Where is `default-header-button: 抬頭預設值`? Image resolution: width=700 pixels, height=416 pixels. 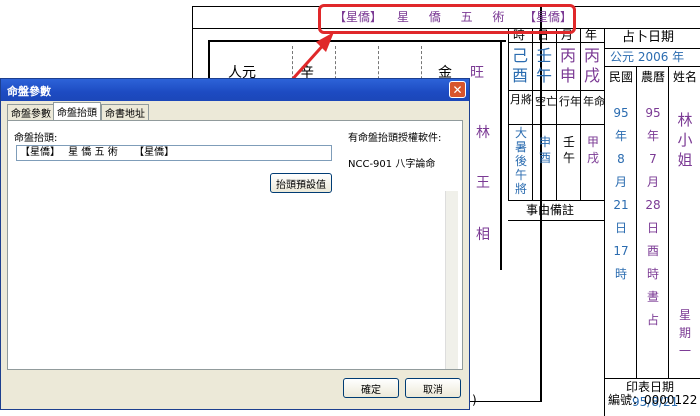 default-header-button: 抬頭預設值 is located at coordinates (301, 183).